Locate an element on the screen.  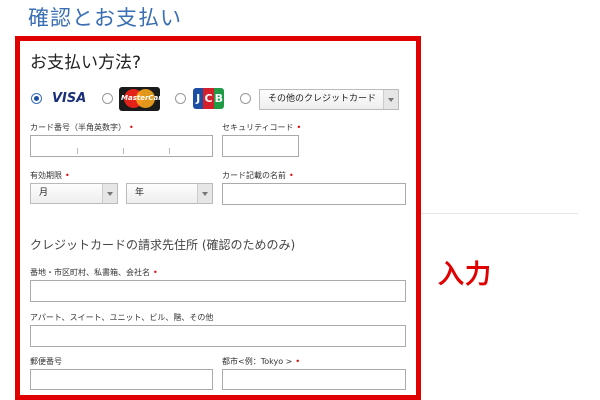
year-select-value: 年 is located at coordinates (140, 193).